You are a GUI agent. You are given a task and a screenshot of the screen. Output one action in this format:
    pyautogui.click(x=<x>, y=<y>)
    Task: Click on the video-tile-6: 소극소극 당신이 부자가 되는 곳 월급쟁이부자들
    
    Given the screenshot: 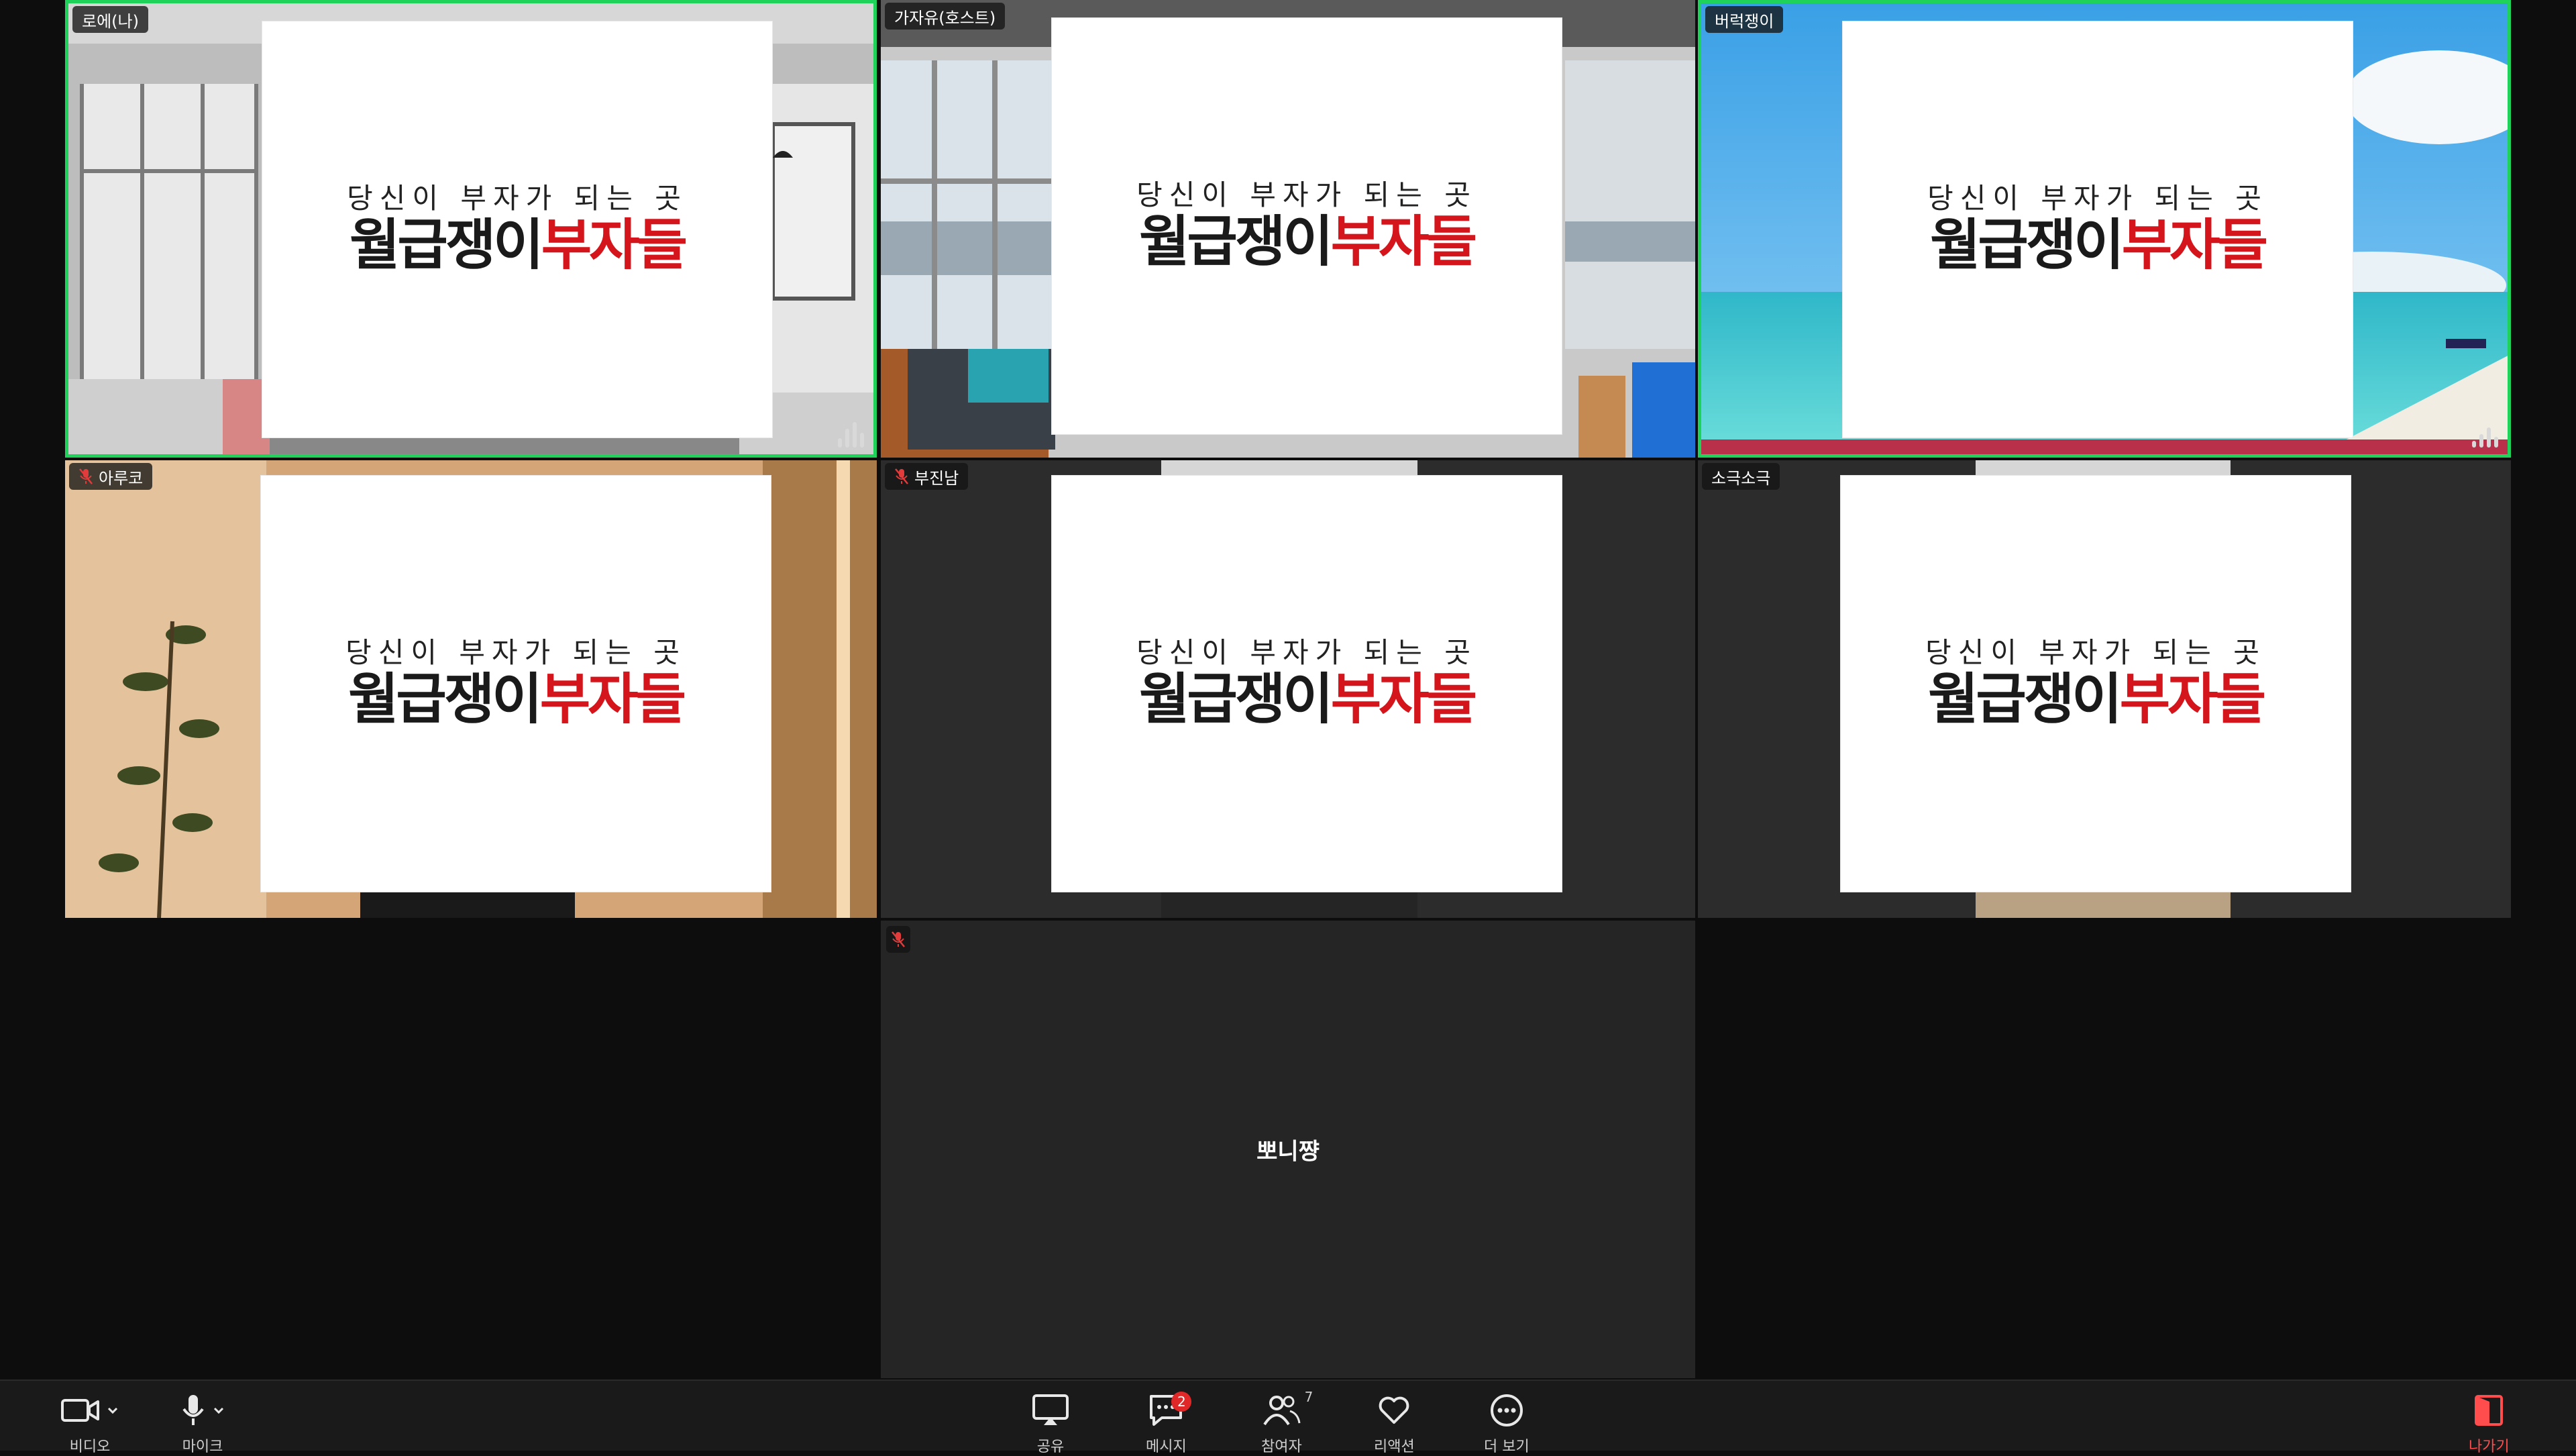 What is the action you would take?
    pyautogui.click(x=2104, y=689)
    